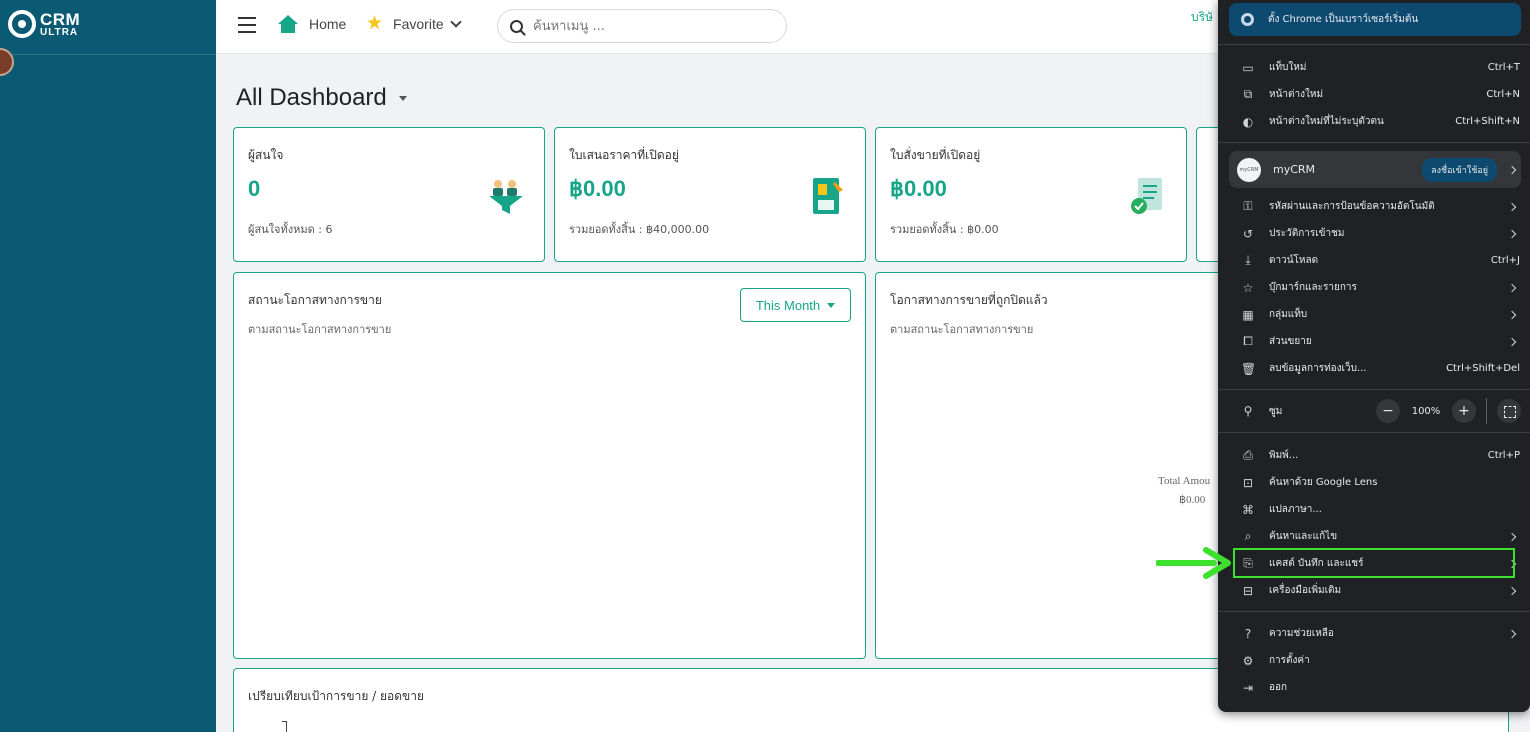 The image size is (1530, 732). I want to click on menu-item-shortcut: Ctrl+Shift+Del, so click(1483, 368).